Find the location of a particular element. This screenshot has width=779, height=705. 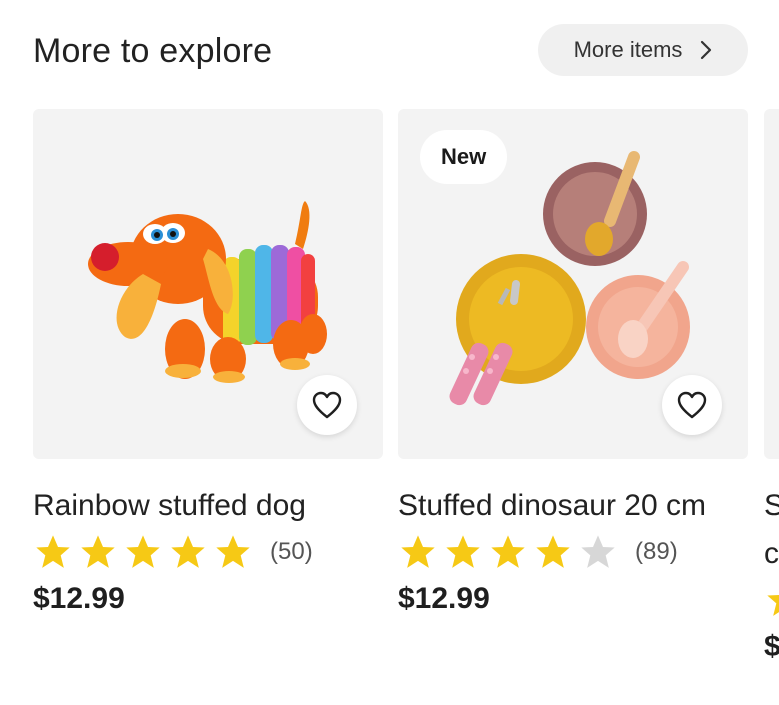

review-count: (50) is located at coordinates (291, 551).